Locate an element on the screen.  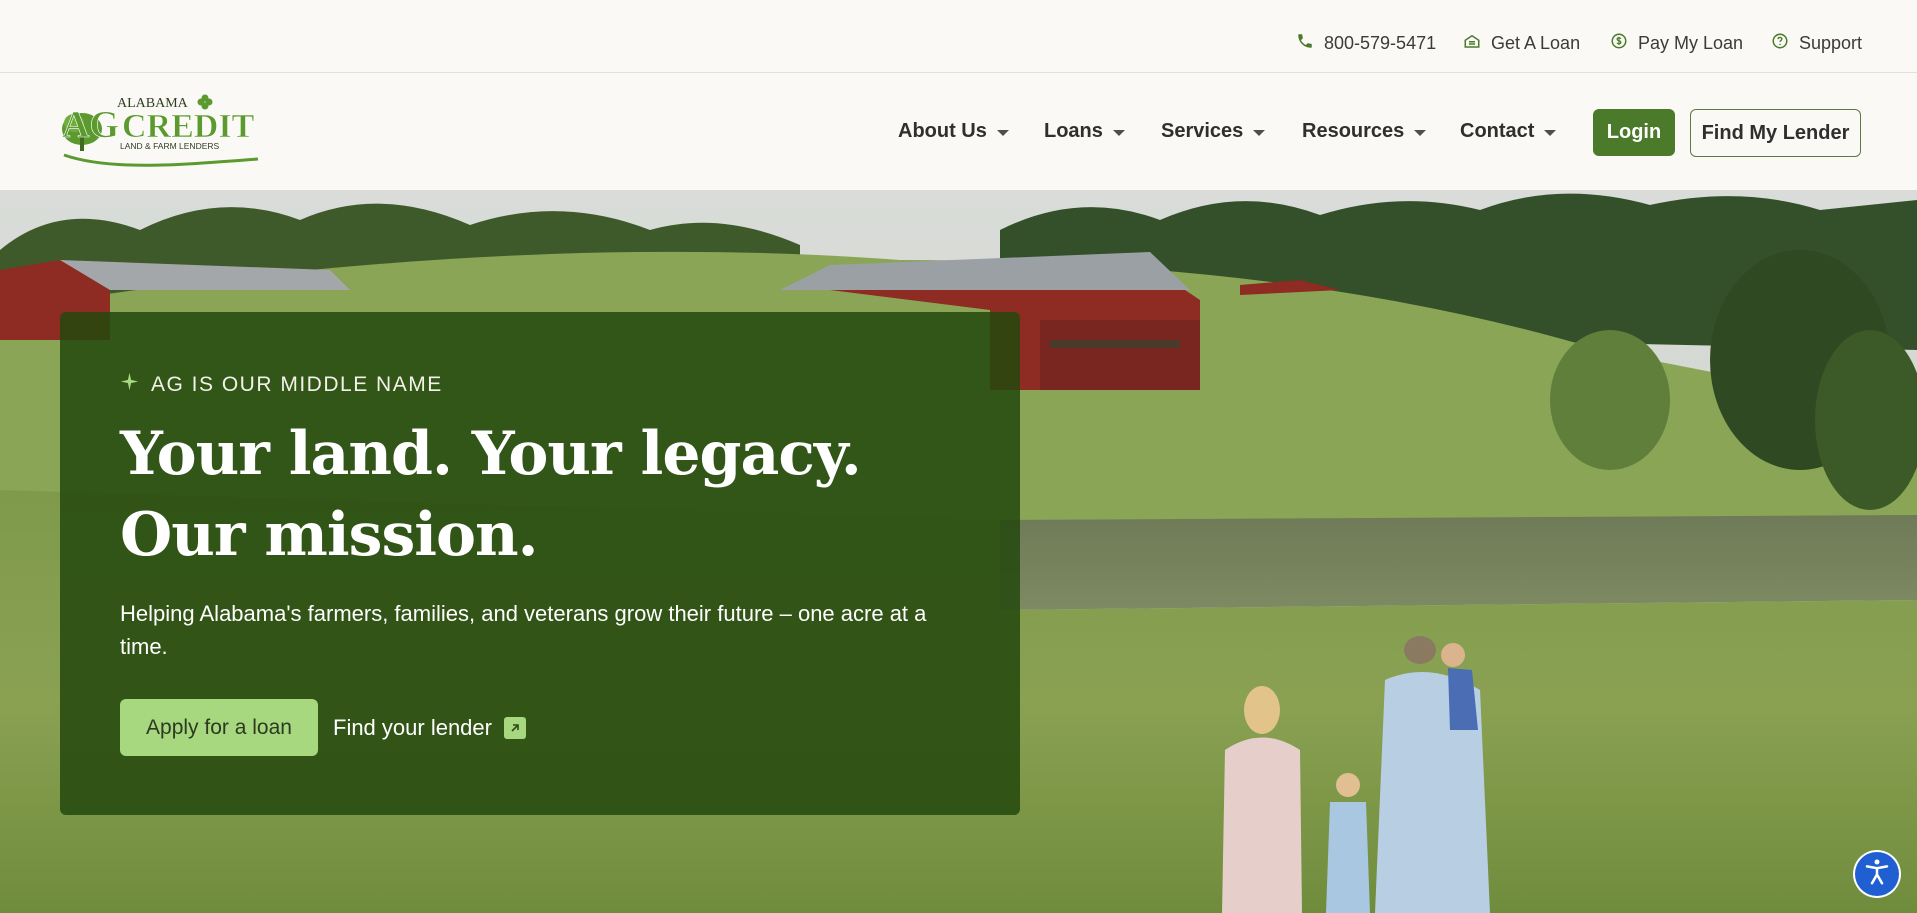
hero-eyebrow-text: AG IS OUR MIDDLE NAME is located at coordinates (297, 384).